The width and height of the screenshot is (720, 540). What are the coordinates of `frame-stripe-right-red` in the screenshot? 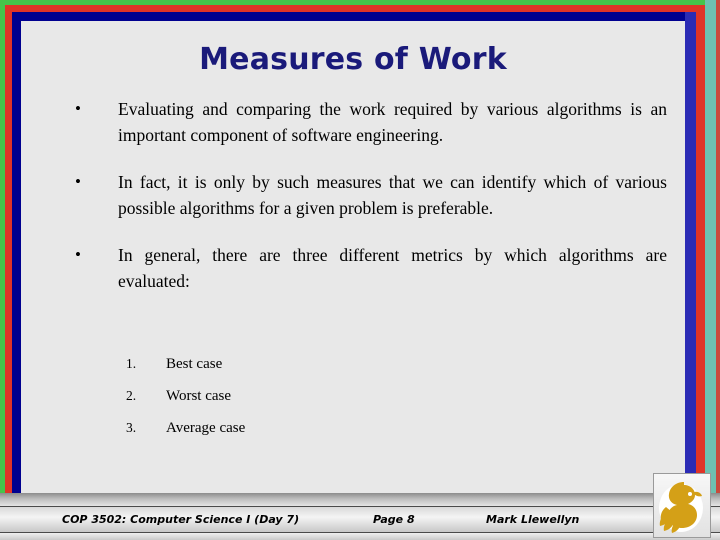 It's located at (700, 249).